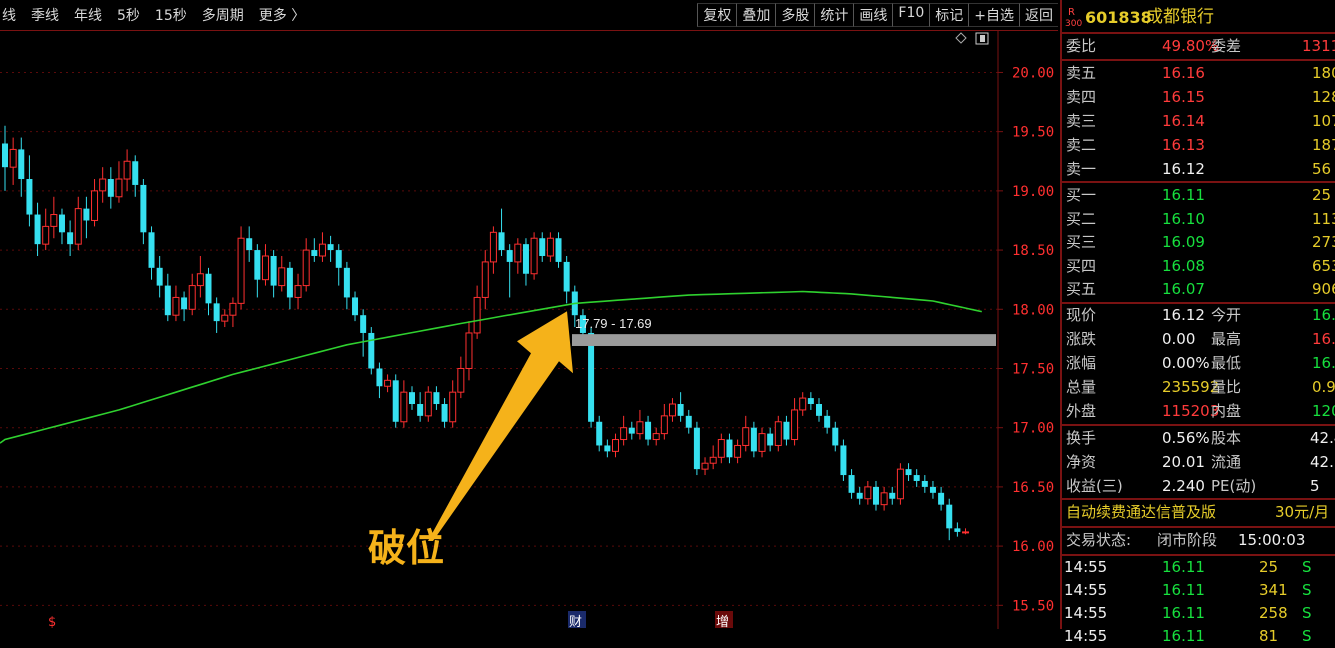 Image resolution: width=1335 pixels, height=648 pixels. Describe the element at coordinates (722, 622) in the screenshot. I see `event-marker-increase: 增` at that location.